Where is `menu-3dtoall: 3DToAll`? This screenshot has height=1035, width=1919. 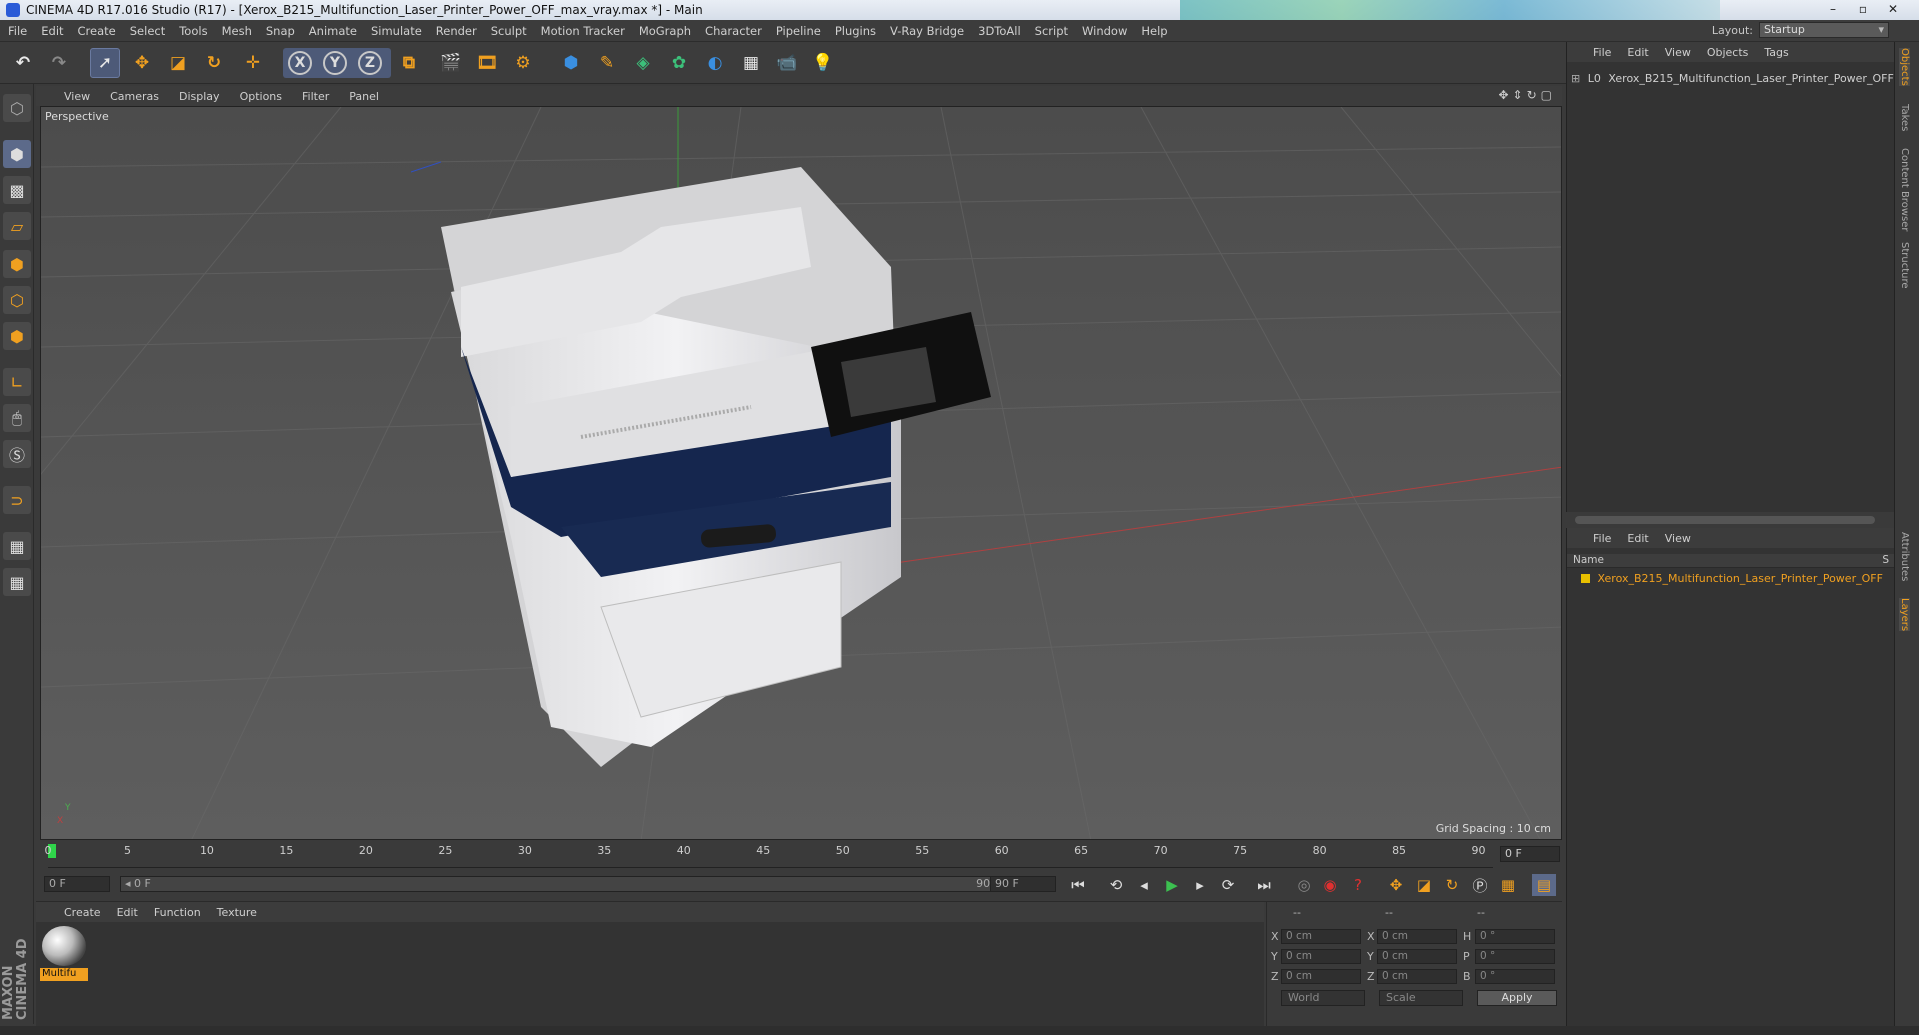
menu-3dtoall: 3DToAll is located at coordinates (999, 31).